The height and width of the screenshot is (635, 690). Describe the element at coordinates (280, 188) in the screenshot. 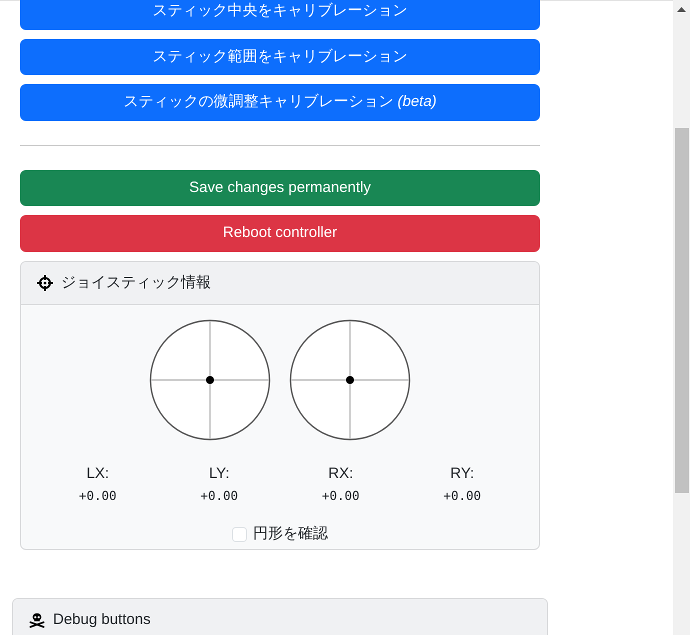

I see `save-button: Save changes permanently` at that location.